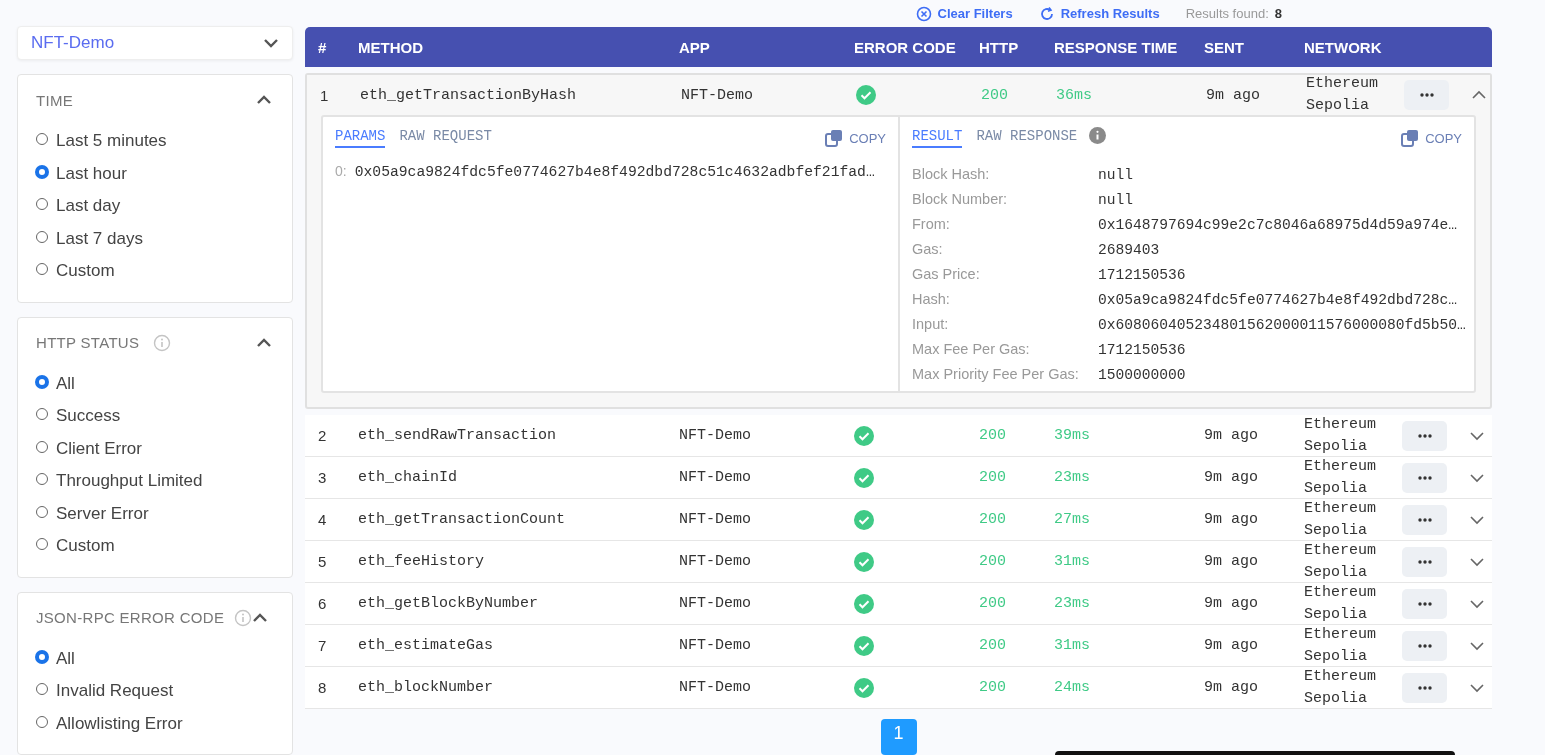 This screenshot has height=755, width=1545. What do you see at coordinates (115, 691) in the screenshot?
I see `option-label: Invalid Request` at bounding box center [115, 691].